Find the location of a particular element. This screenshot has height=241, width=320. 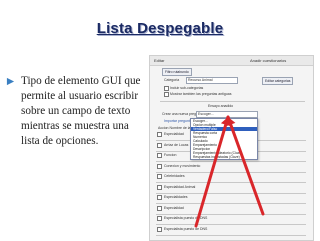

arrow-to-dropdown is located at coordinates (245, 165).